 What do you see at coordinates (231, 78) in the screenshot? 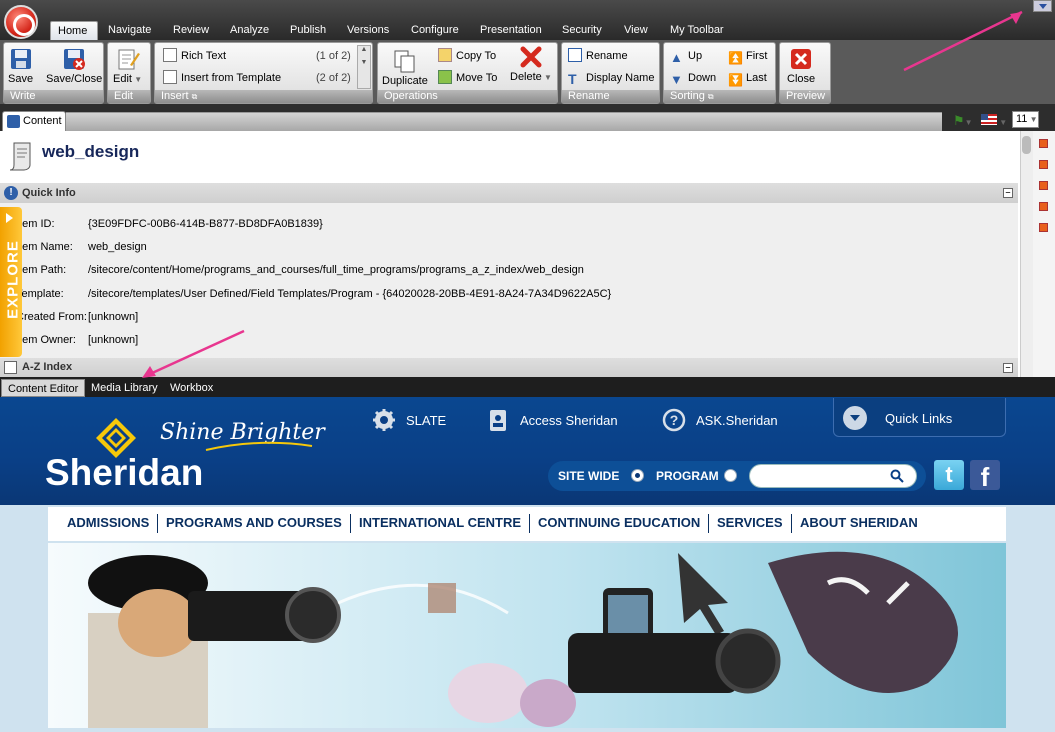
I see `insert-template-label: Insert from Template` at bounding box center [231, 78].